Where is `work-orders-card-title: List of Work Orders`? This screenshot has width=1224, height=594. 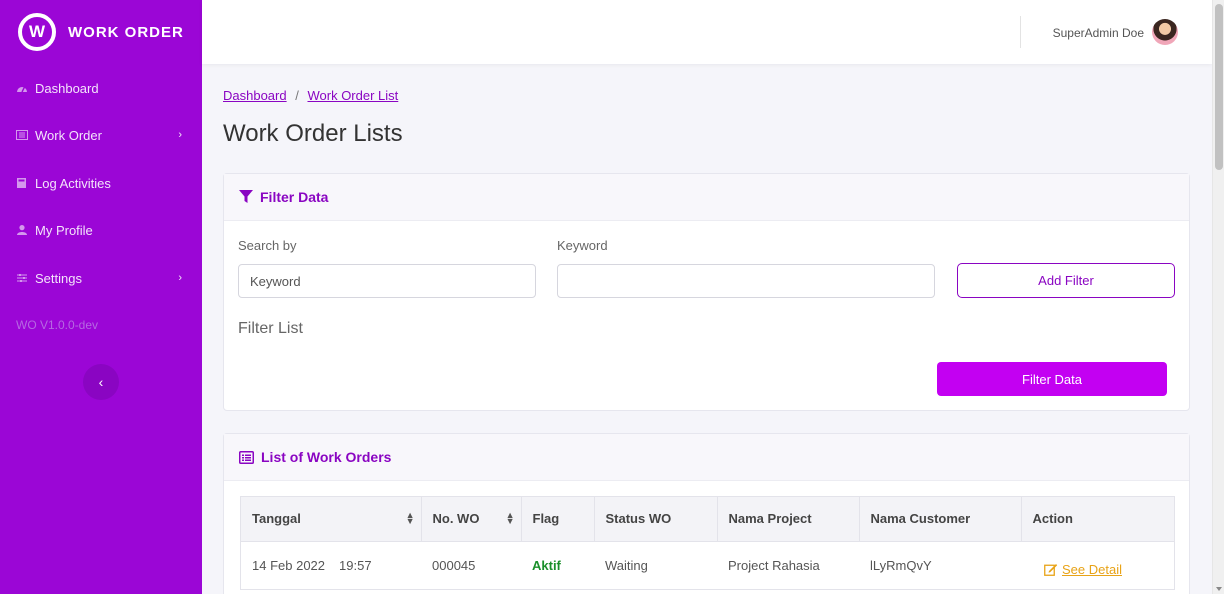 work-orders-card-title: List of Work Orders is located at coordinates (326, 457).